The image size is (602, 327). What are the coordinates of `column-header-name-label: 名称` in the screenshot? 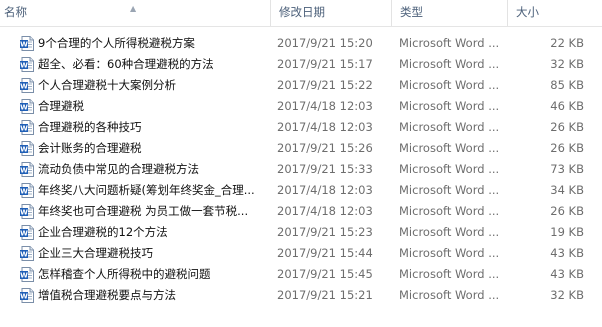 It's located at (15, 12).